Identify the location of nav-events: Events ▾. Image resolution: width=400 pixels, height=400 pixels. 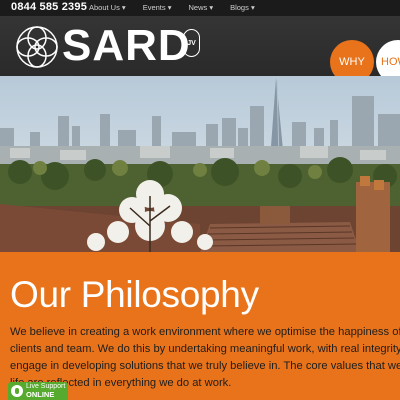
(157, 9).